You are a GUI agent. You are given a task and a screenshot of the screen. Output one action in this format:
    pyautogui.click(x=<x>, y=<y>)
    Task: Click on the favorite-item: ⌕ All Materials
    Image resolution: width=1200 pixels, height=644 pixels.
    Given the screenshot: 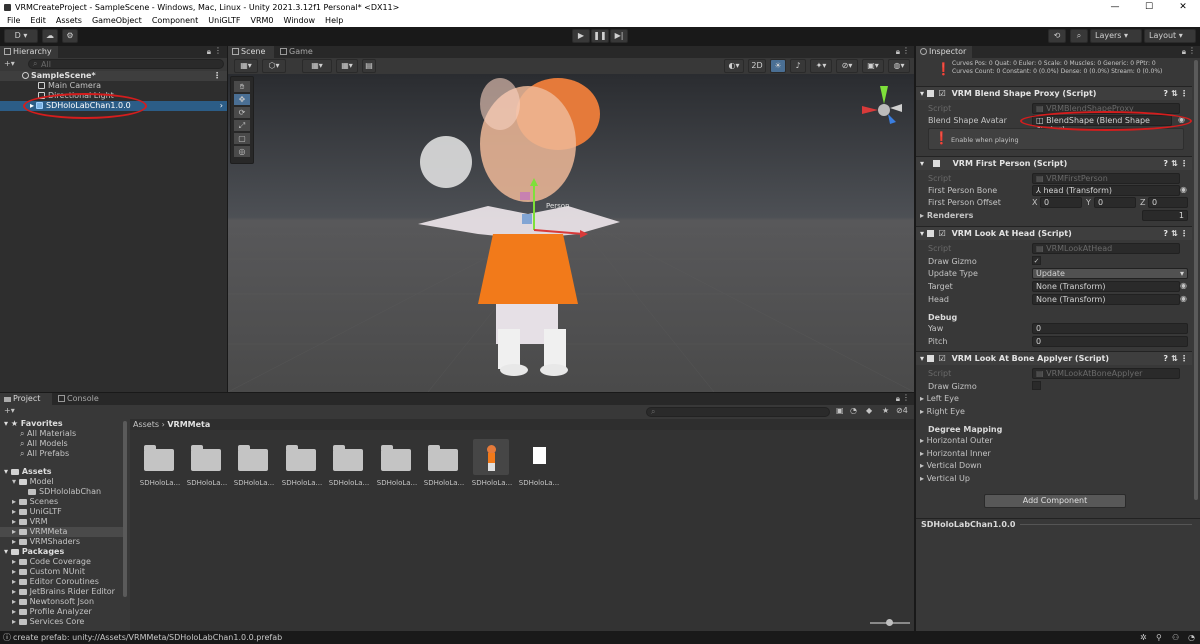 What is the action you would take?
    pyautogui.click(x=38, y=434)
    